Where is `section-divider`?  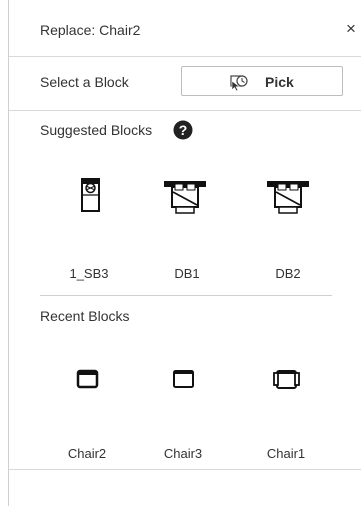
section-divider is located at coordinates (186, 295).